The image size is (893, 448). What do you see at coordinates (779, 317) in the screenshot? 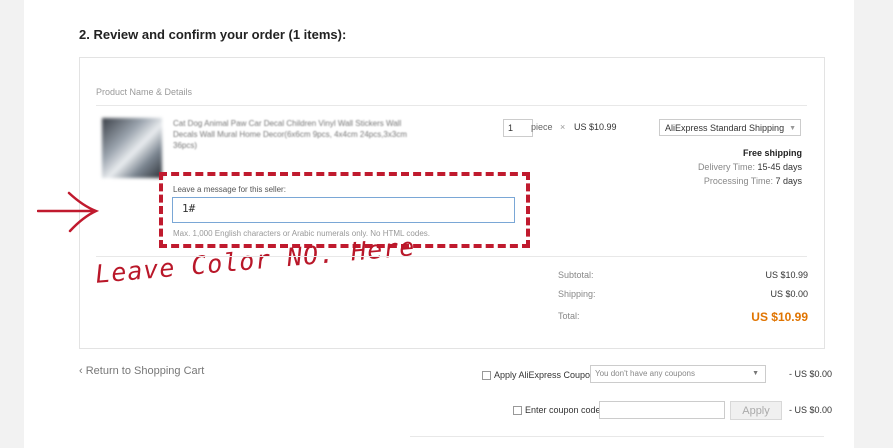
I see `total-value: US $10.99` at bounding box center [779, 317].